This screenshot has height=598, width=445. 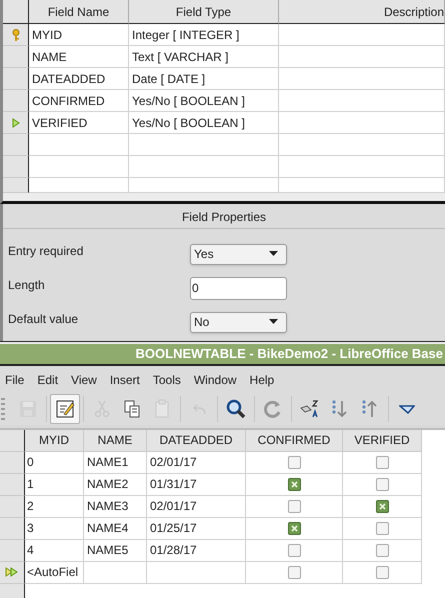 What do you see at coordinates (238, 254) in the screenshot?
I see `dropdown: Yes` at bounding box center [238, 254].